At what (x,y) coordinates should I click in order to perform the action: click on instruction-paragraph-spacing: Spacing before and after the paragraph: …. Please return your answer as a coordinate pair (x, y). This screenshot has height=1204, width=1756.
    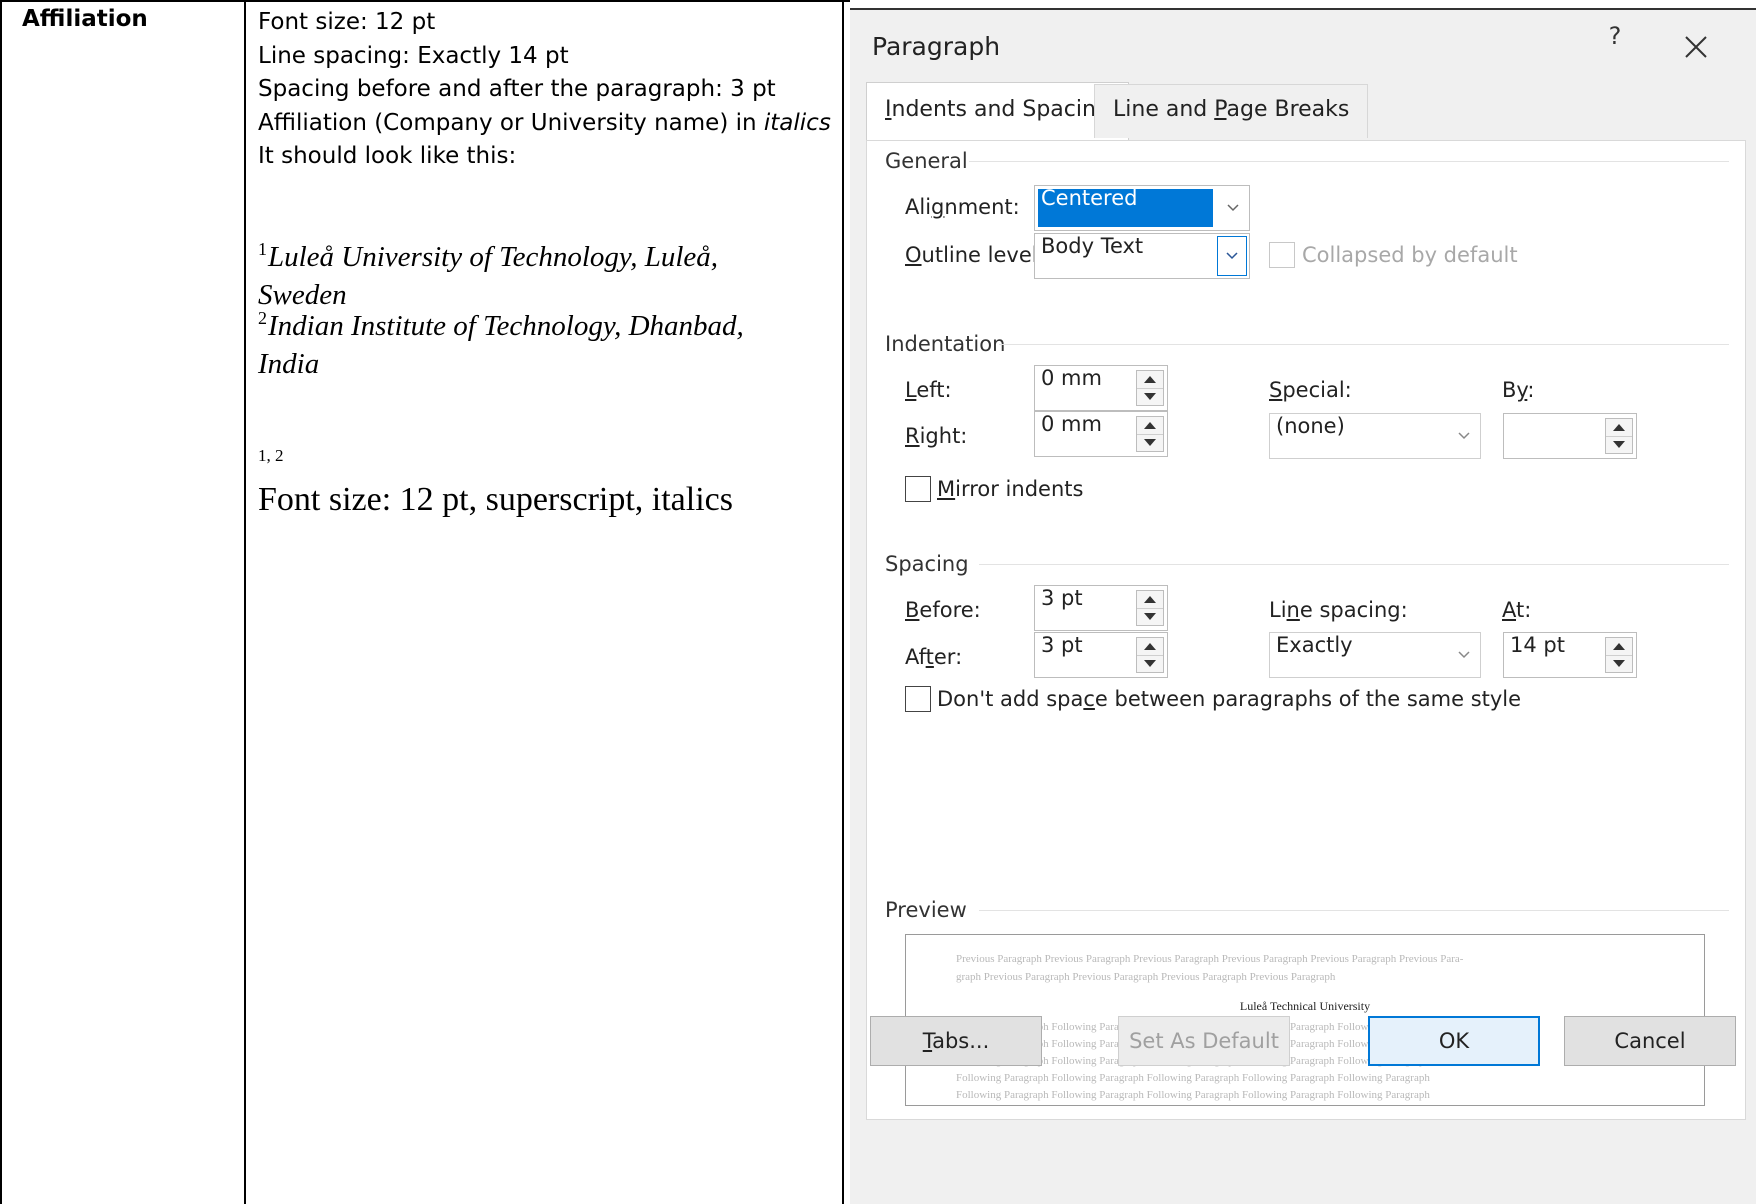
    Looking at the image, I should click on (517, 89).